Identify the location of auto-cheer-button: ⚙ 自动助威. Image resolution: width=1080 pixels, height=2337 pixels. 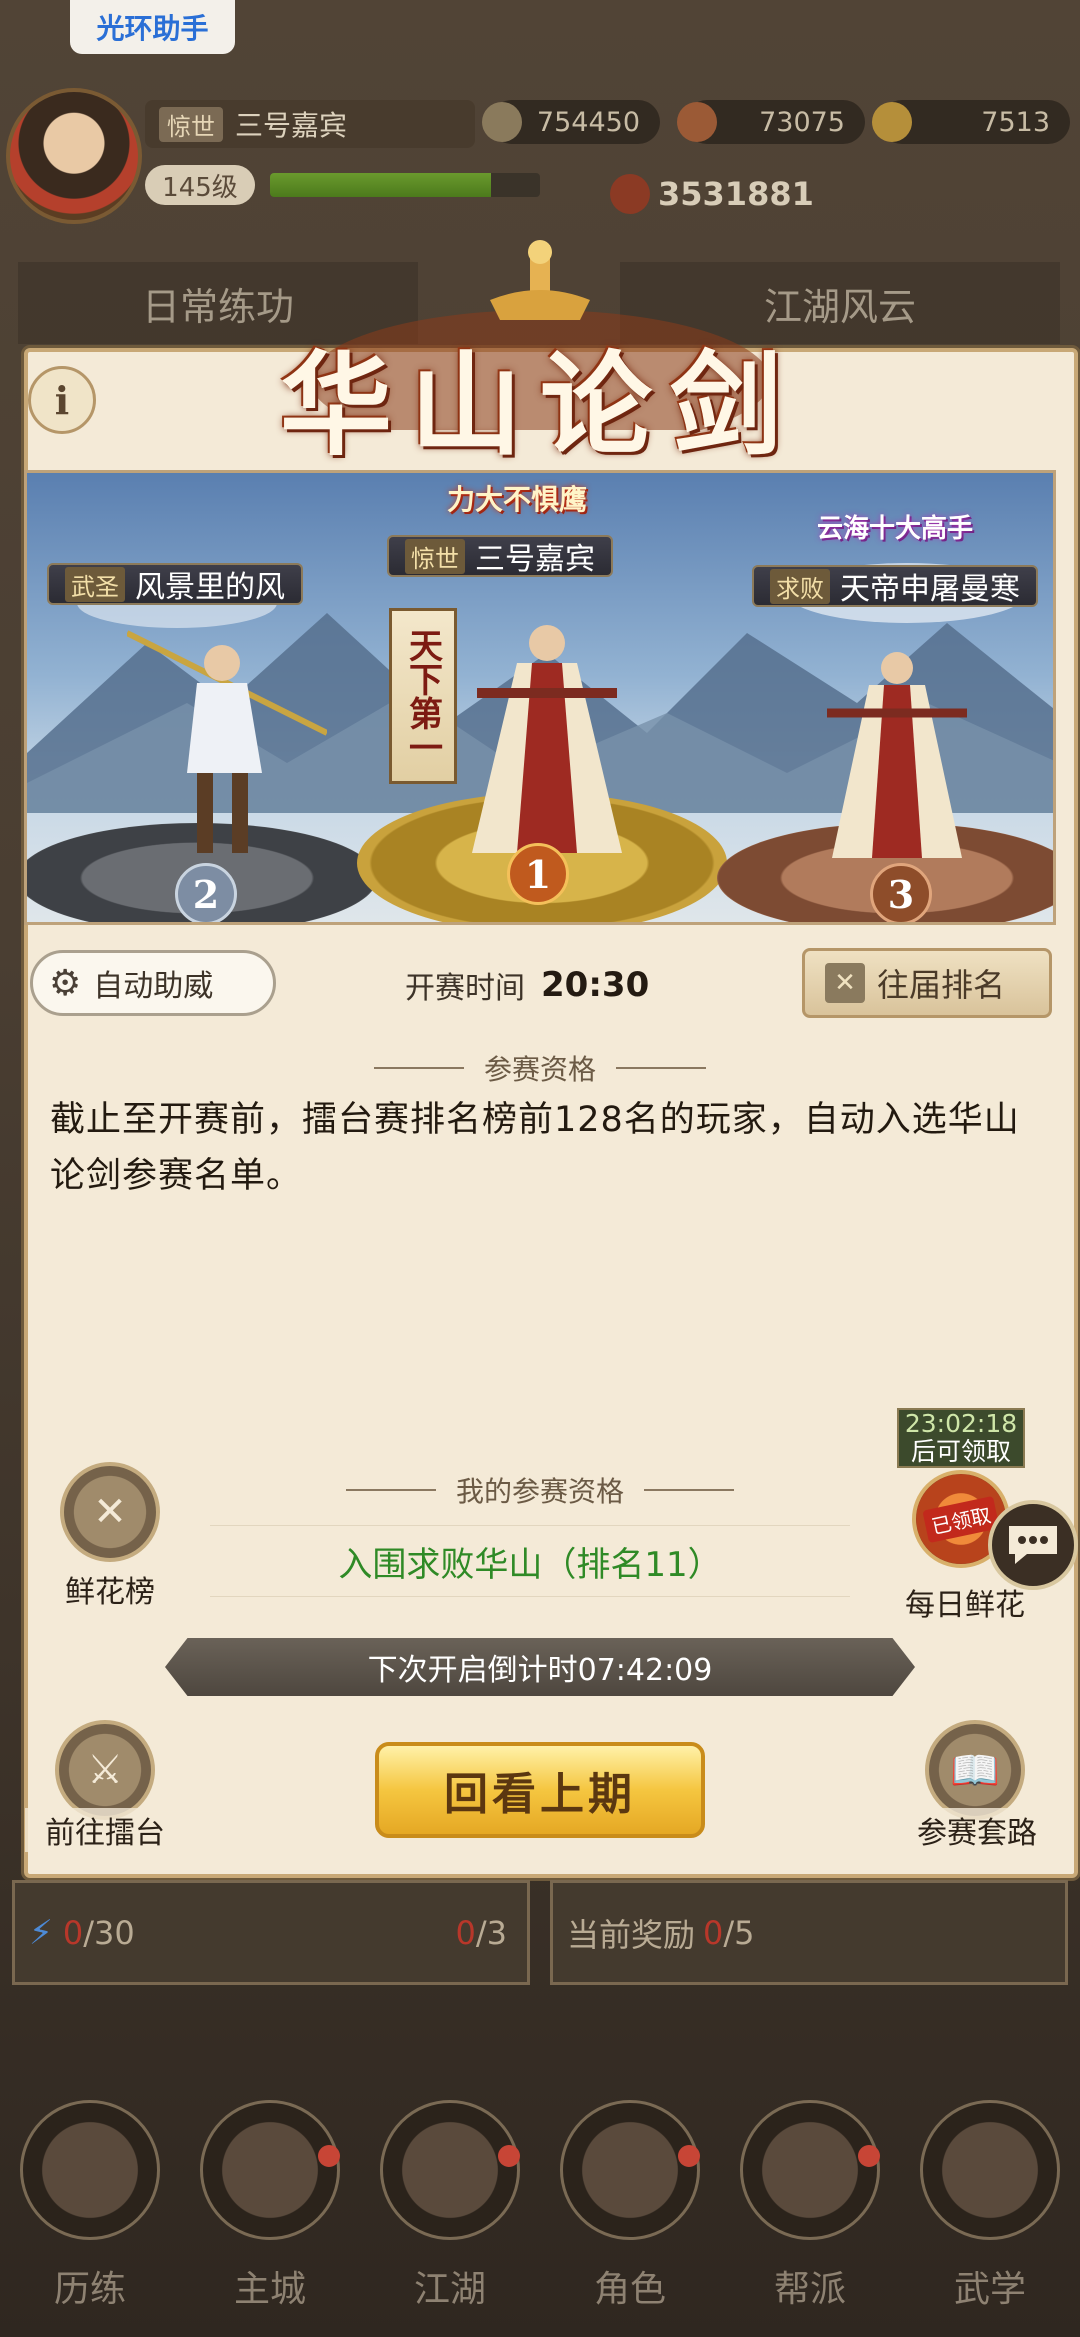
(153, 983).